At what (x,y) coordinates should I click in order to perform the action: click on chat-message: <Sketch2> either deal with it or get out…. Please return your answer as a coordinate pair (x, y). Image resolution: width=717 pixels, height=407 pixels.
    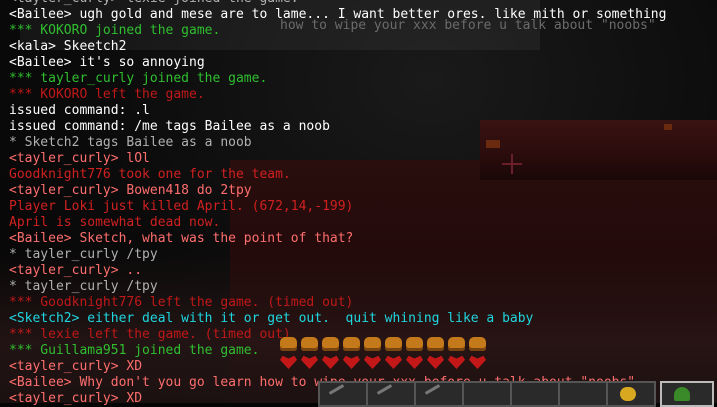
    Looking at the image, I should click on (271, 318).